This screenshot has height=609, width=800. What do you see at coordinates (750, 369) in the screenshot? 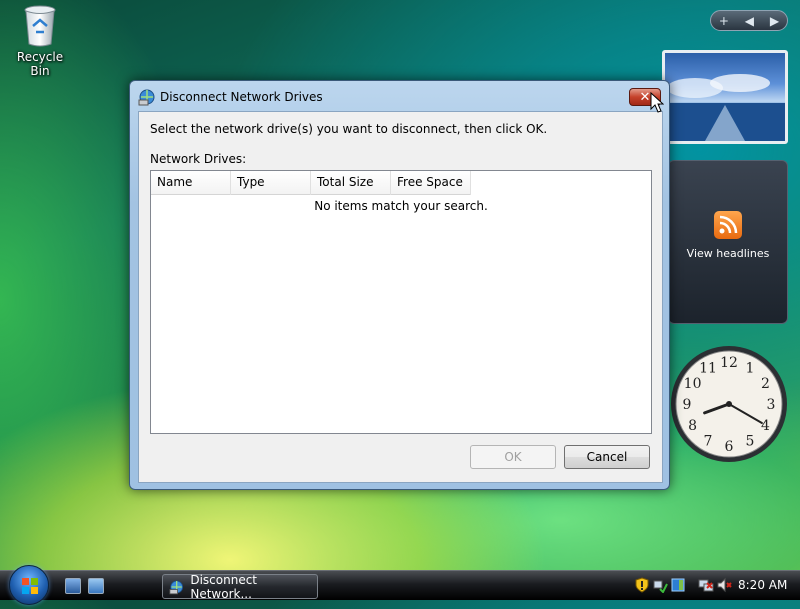
I see `clock-number: 1` at bounding box center [750, 369].